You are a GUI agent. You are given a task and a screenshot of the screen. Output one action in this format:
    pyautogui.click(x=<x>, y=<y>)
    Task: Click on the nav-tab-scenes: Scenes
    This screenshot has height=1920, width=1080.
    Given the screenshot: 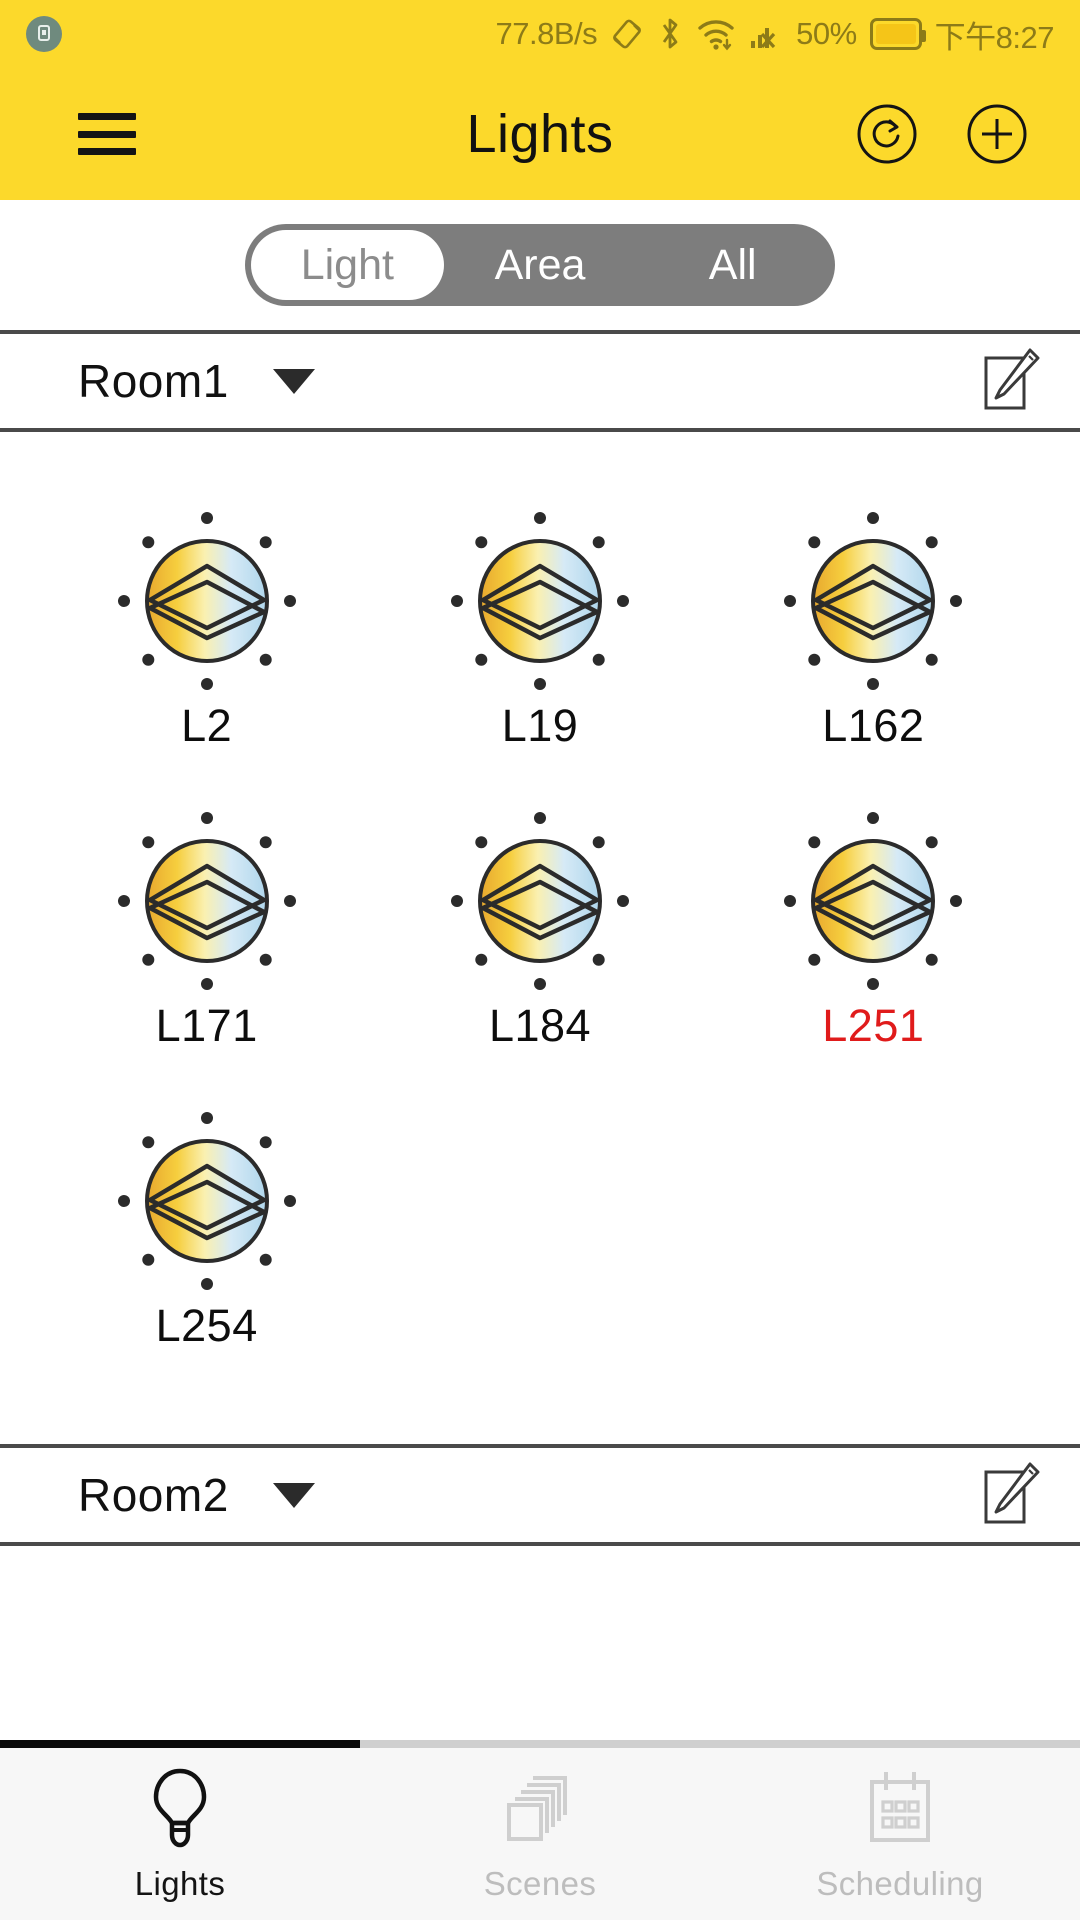 What is the action you would take?
    pyautogui.click(x=540, y=1834)
    